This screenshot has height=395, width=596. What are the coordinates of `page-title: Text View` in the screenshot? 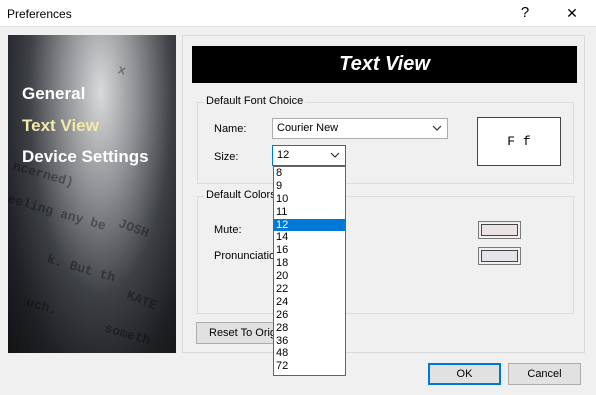 It's located at (384, 64).